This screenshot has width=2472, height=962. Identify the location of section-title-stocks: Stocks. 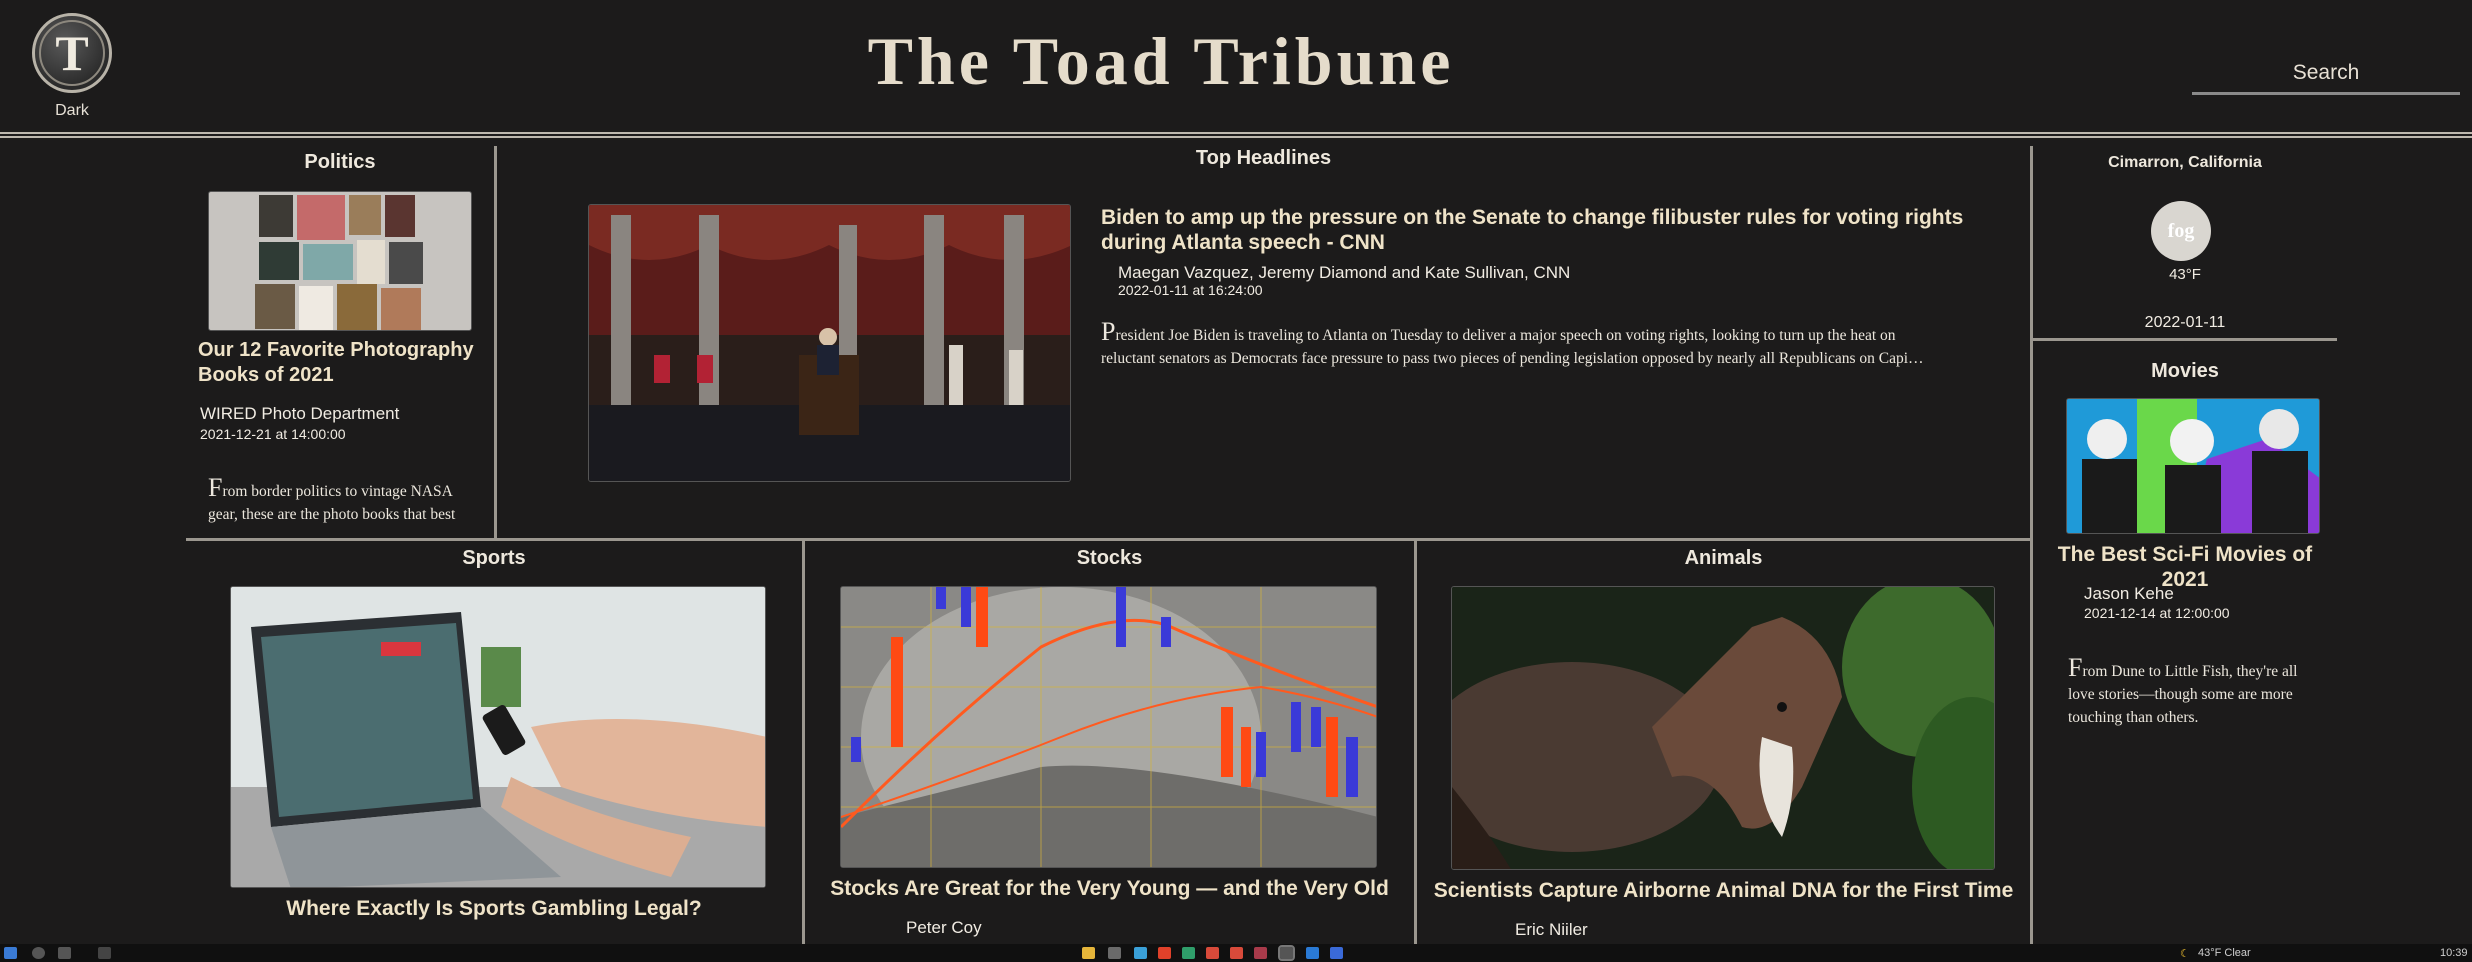
(1109, 558).